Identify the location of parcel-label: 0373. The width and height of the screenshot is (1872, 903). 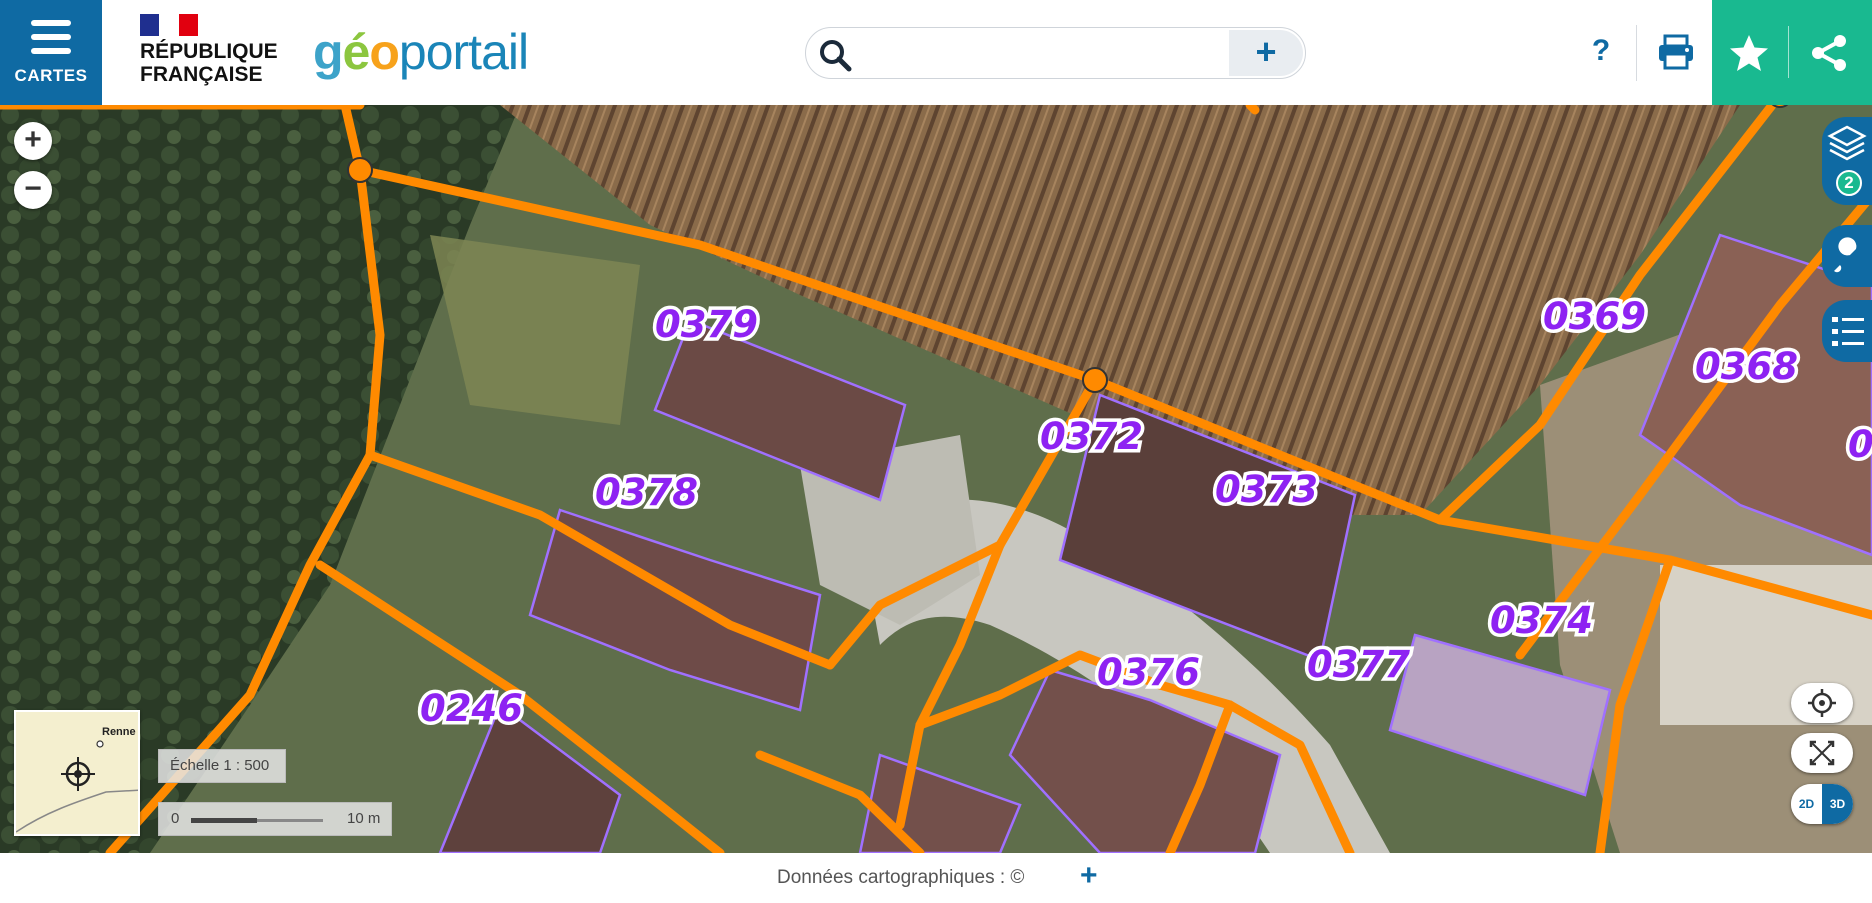
(1267, 490).